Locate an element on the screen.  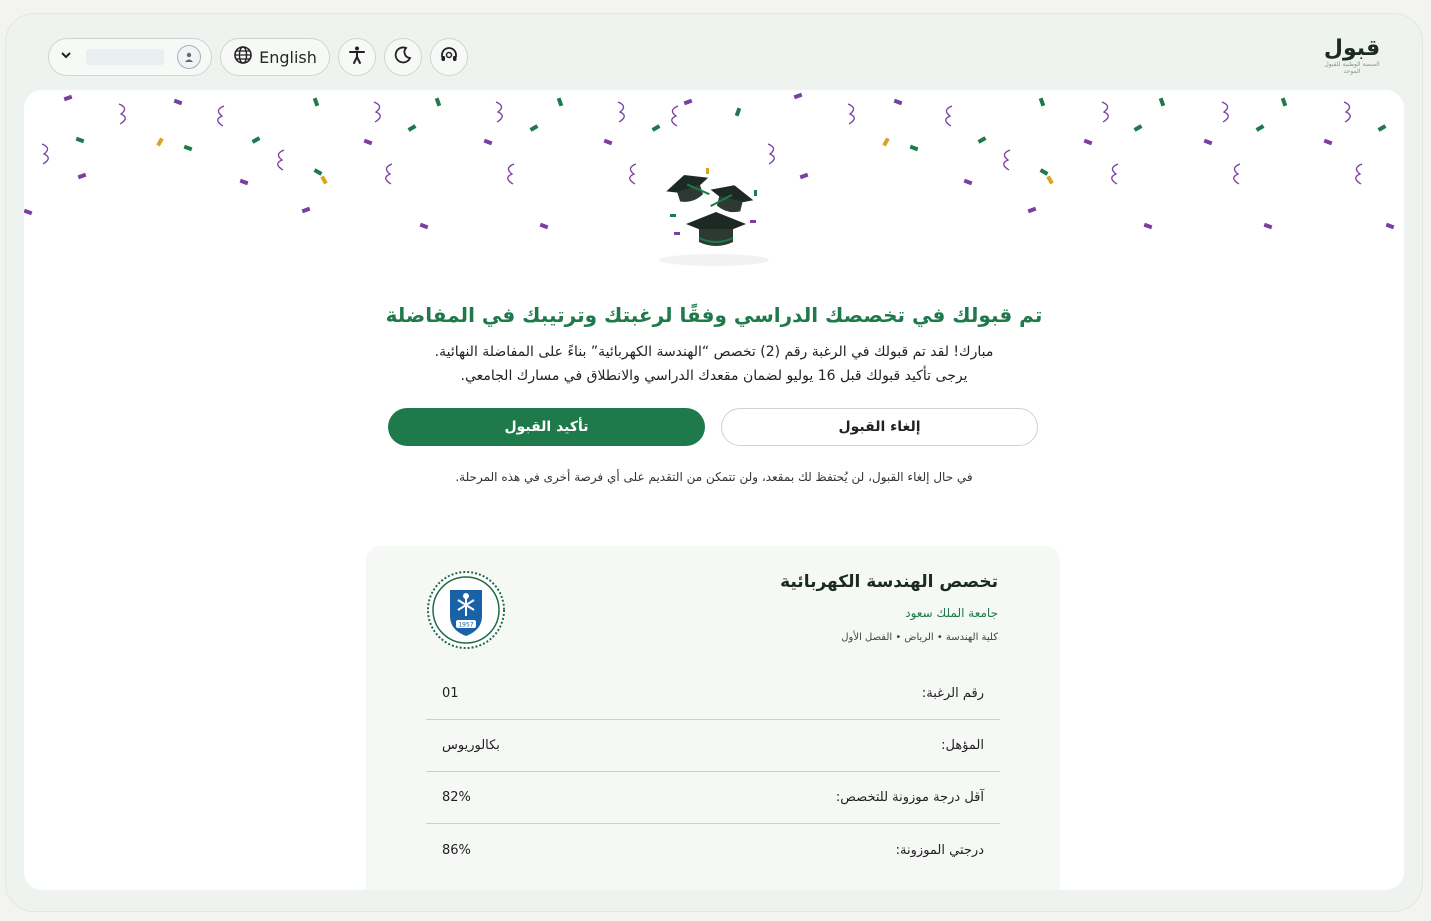
headset-icon is located at coordinates (449, 57).